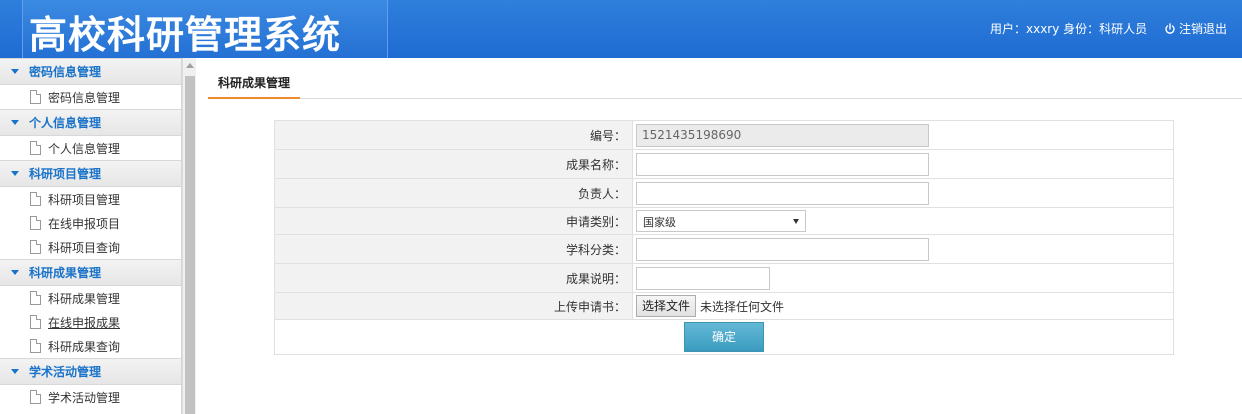  I want to click on sidebar-scrollbar, so click(189, 236).